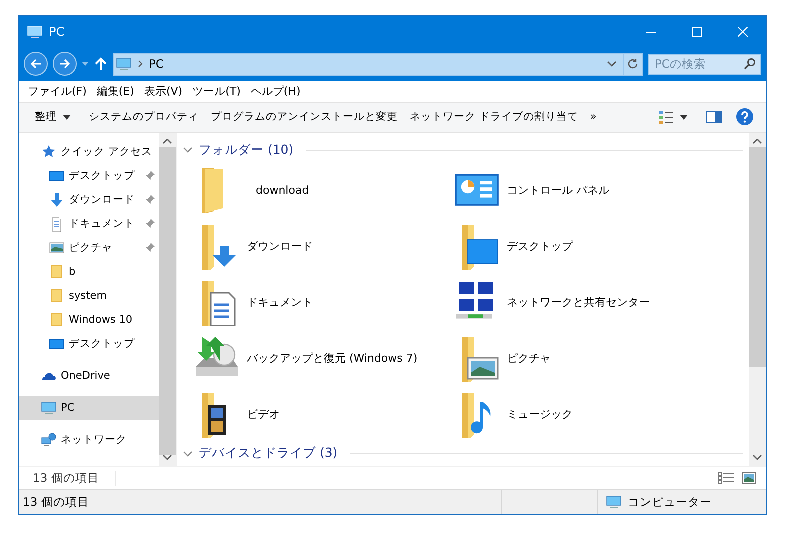  What do you see at coordinates (583, 190) in the screenshot?
I see `folder-item: コントロール パネル` at bounding box center [583, 190].